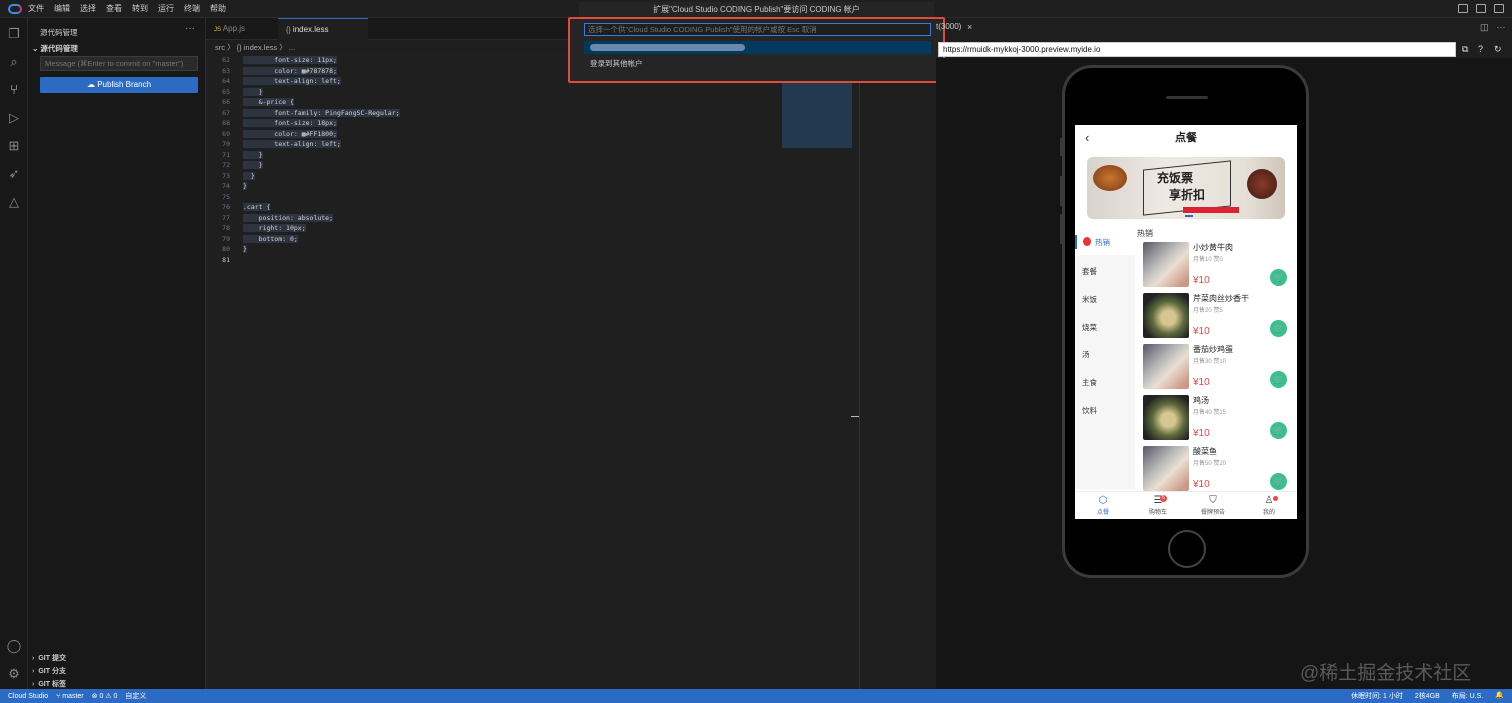 This screenshot has width=1512, height=703. I want to click on split-editor-icon: ◫, so click(1484, 27).